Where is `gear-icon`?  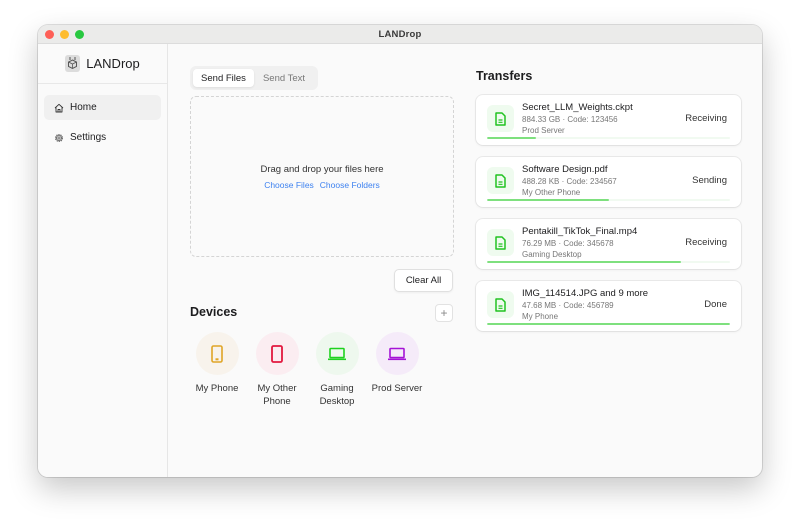 gear-icon is located at coordinates (59, 137).